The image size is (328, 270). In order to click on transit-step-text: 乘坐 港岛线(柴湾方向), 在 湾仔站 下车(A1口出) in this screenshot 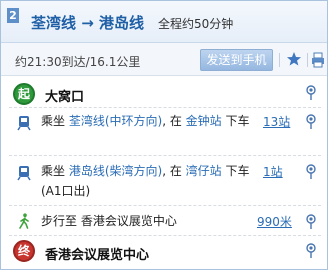, I will do `click(146, 181)`.